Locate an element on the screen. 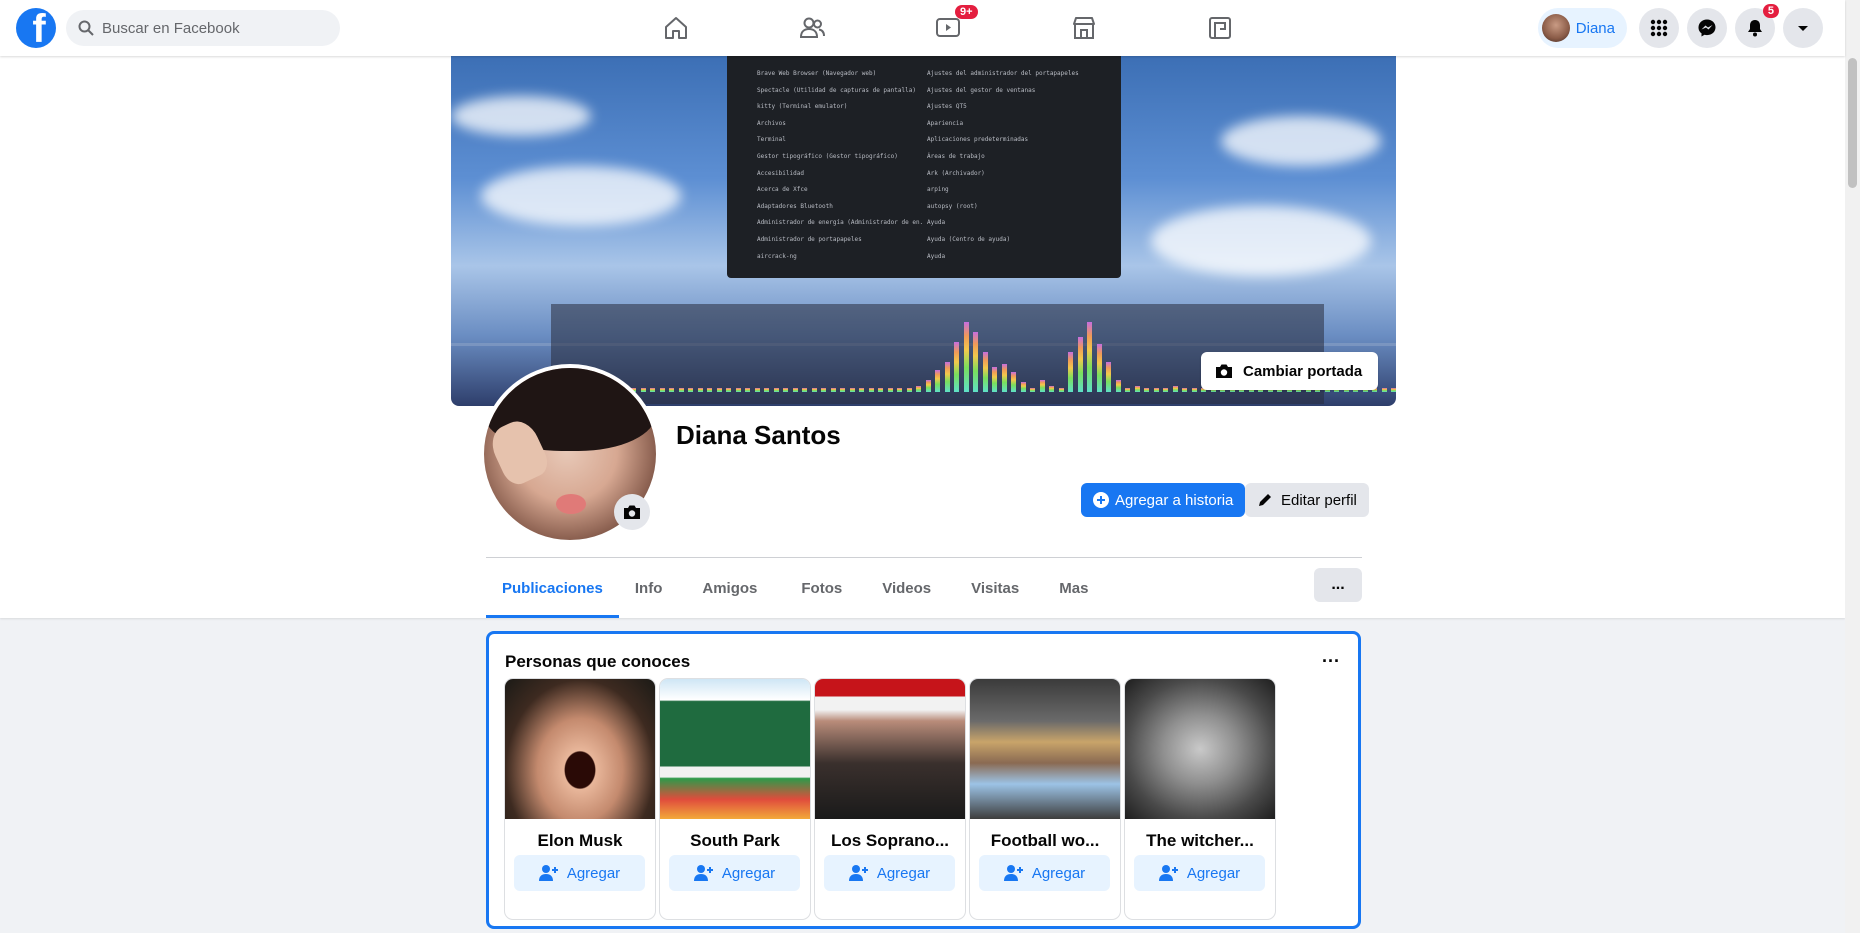 This screenshot has height=933, width=1860. app-menu-item: Terminal is located at coordinates (771, 140).